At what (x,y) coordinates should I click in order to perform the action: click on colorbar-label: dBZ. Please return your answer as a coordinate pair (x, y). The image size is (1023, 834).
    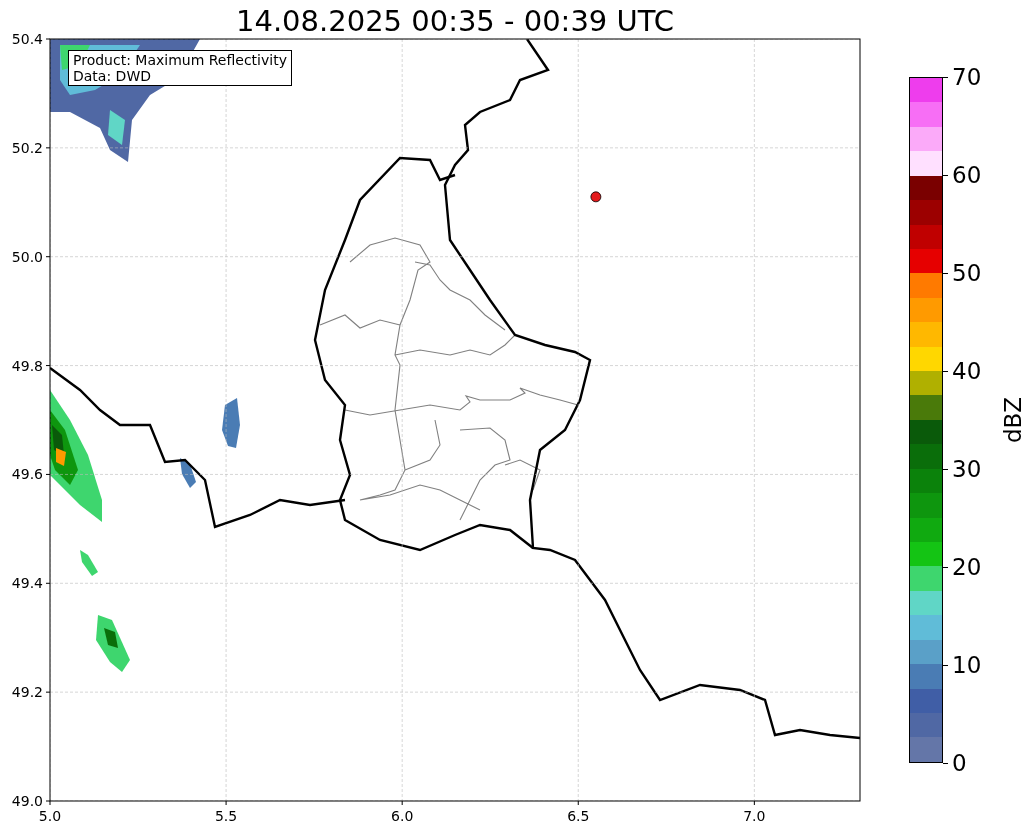
    Looking at the image, I should click on (1011, 420).